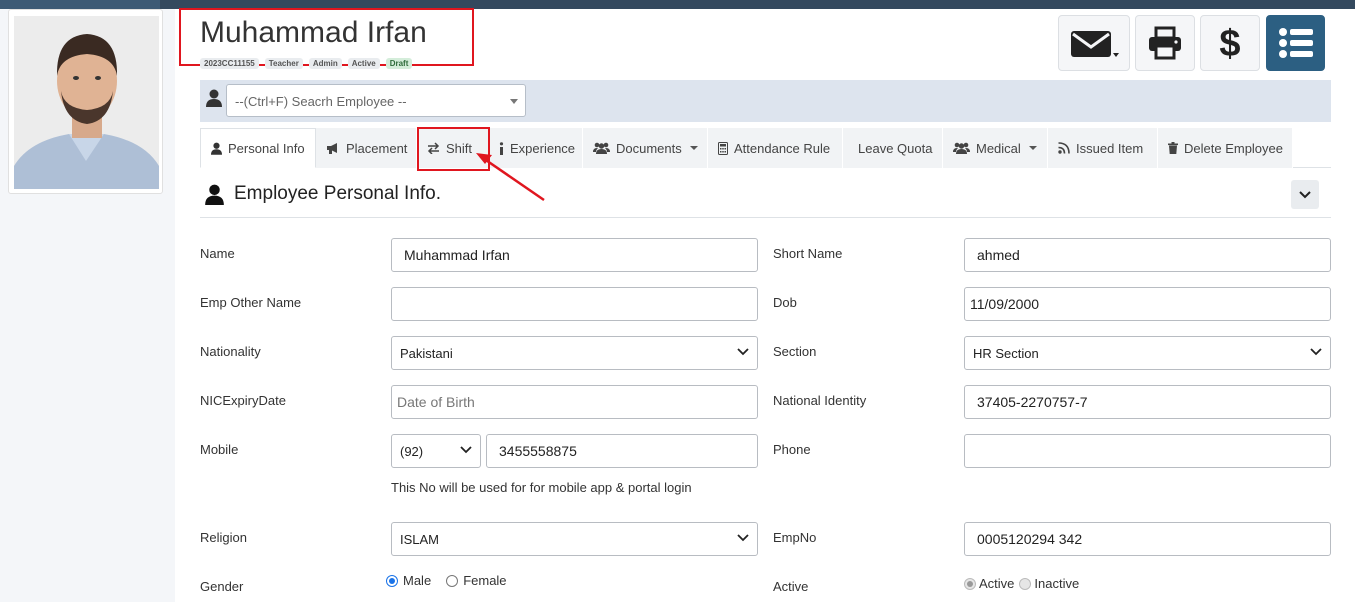  I want to click on gender-male-label: Male, so click(417, 580).